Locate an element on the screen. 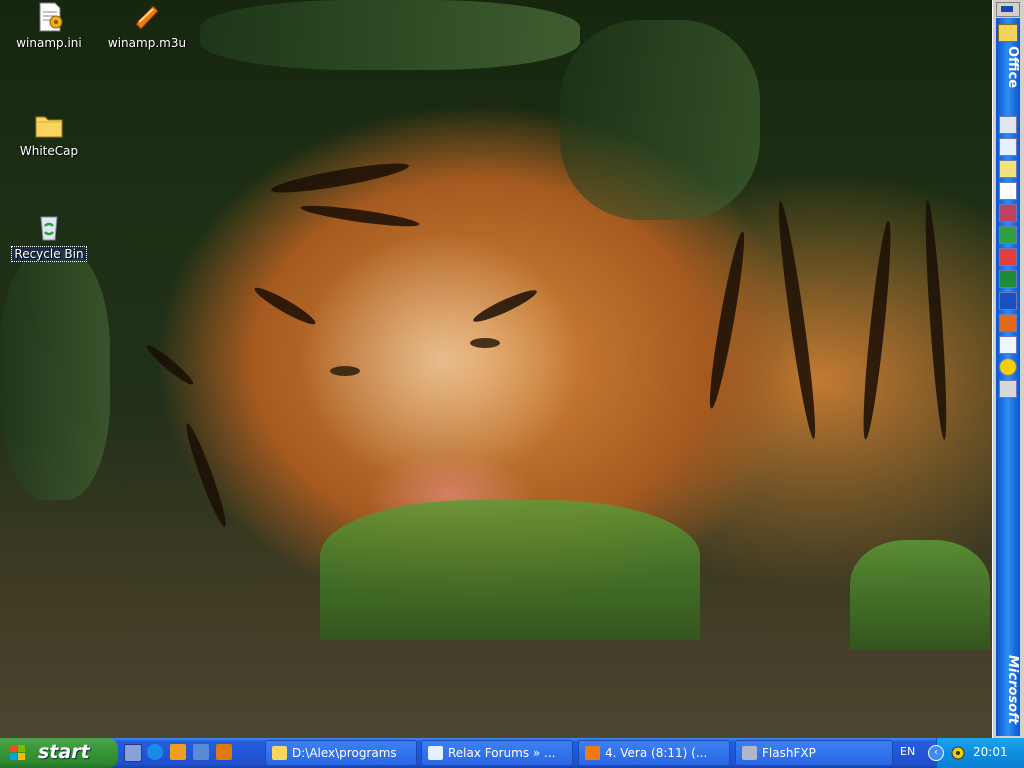 The width and height of the screenshot is (1024, 768). office-bar-brand: Microsoft is located at coordinates (1012, 689).